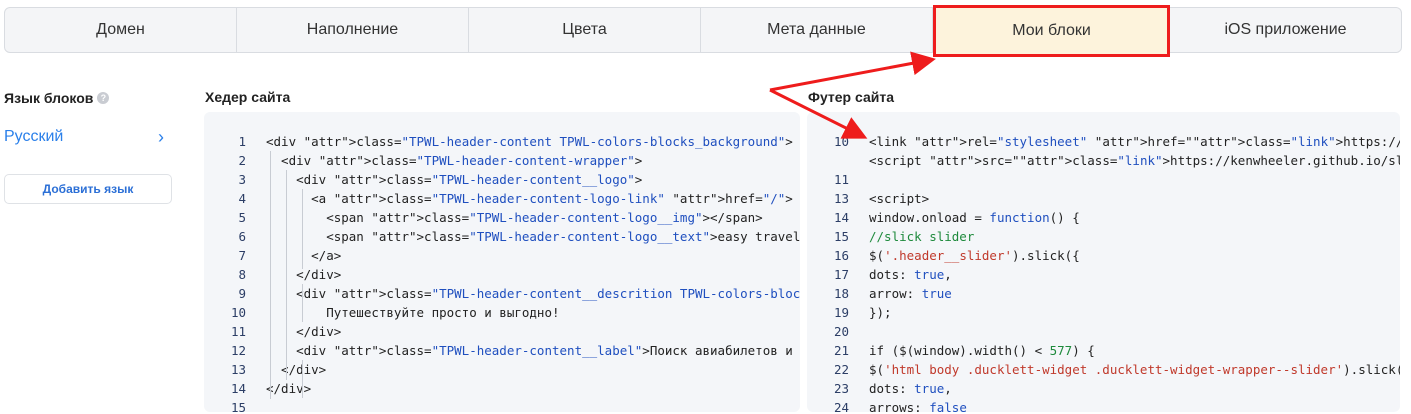 This screenshot has width=1411, height=414. What do you see at coordinates (841, 255) in the screenshot?
I see `line-number: 16` at bounding box center [841, 255].